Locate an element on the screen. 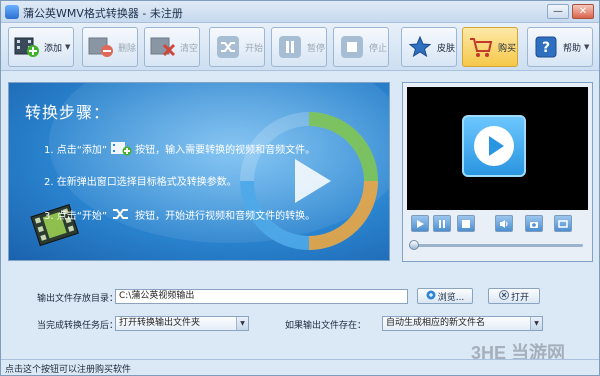 The image size is (600, 376). step-1-text-start: 1. 点击“添加” is located at coordinates (76, 150).